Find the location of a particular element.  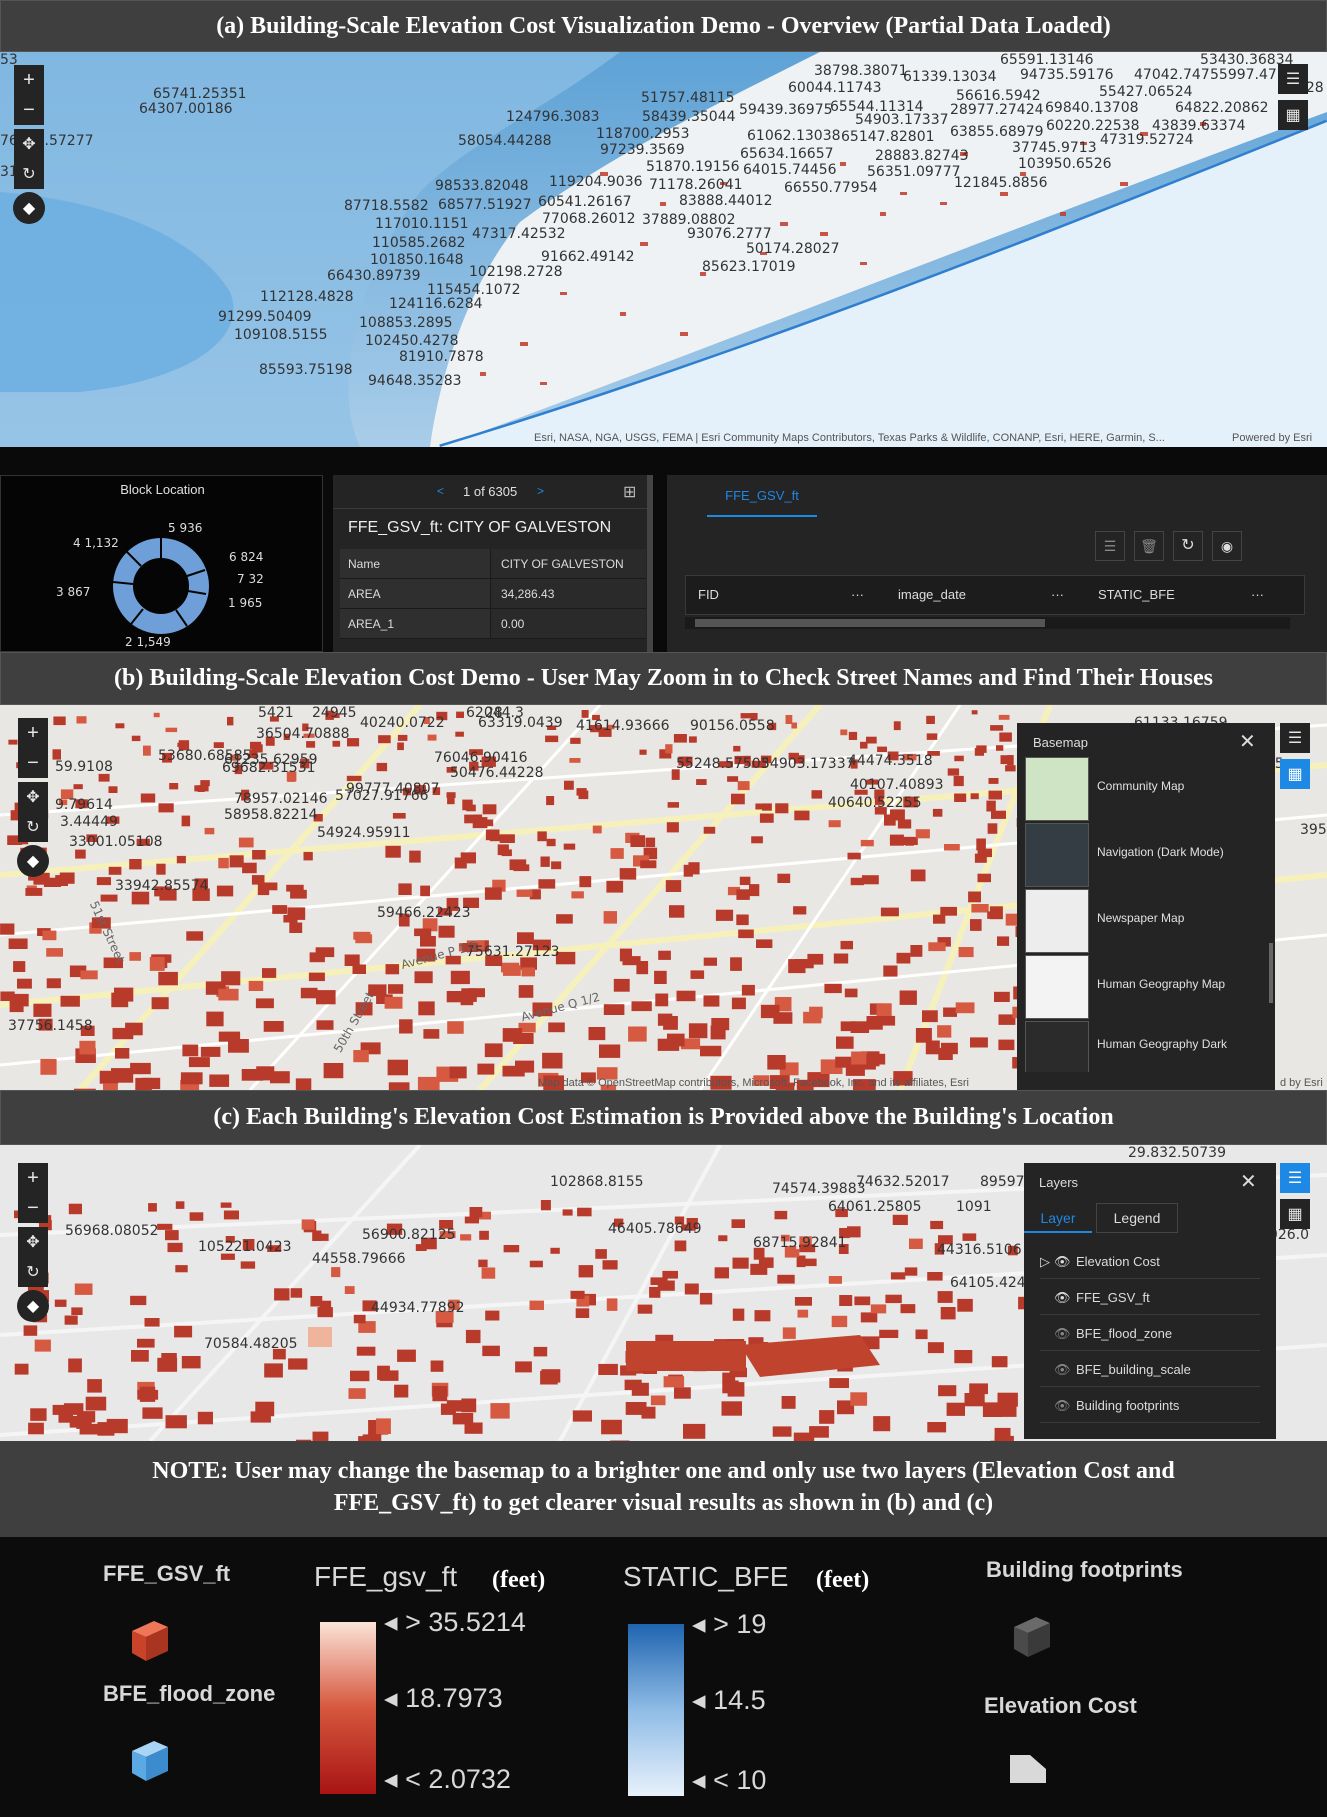

layer-item-building-footprints: 👁 Building footprints is located at coordinates (1150, 1406).